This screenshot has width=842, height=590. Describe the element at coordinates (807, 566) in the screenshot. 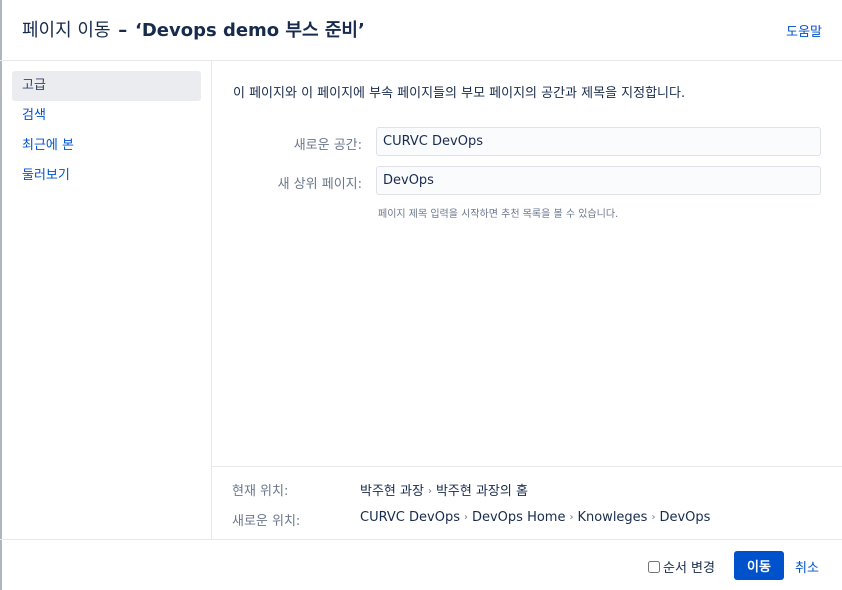

I see `cancel-link: 취소` at that location.